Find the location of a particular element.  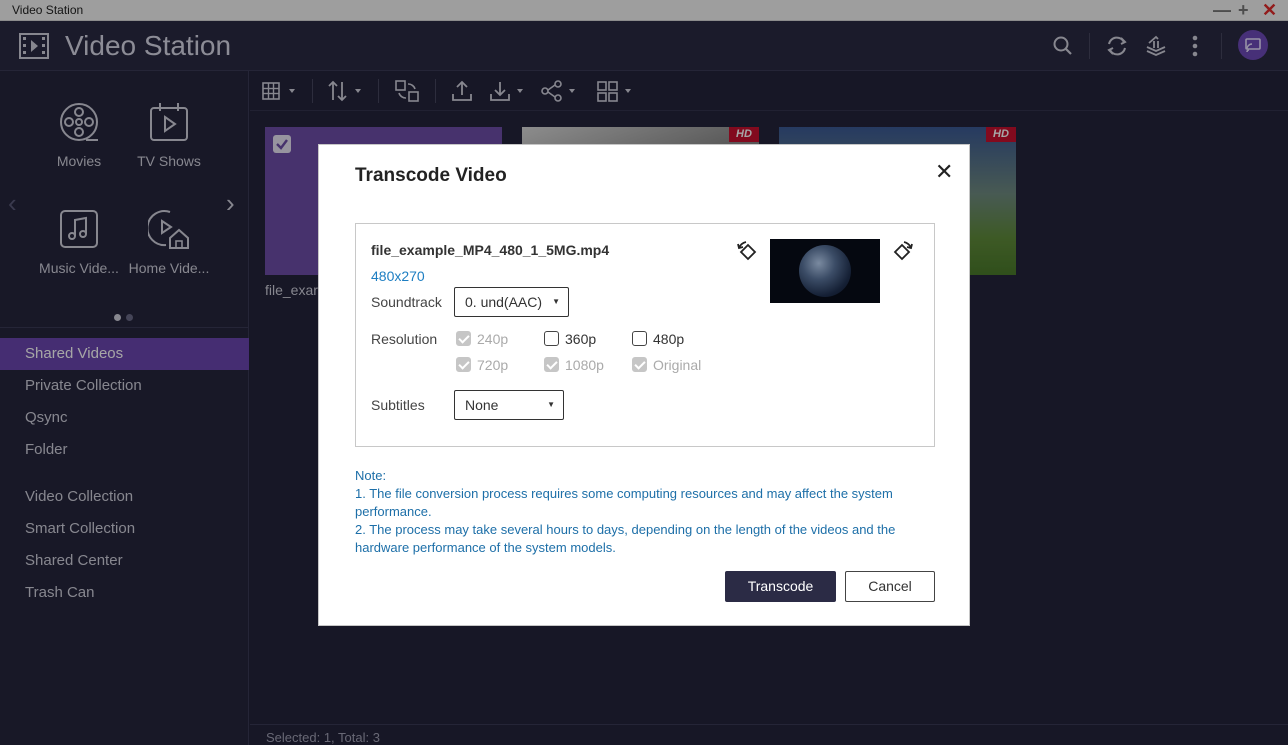

close-icon: ✕ is located at coordinates (944, 172).